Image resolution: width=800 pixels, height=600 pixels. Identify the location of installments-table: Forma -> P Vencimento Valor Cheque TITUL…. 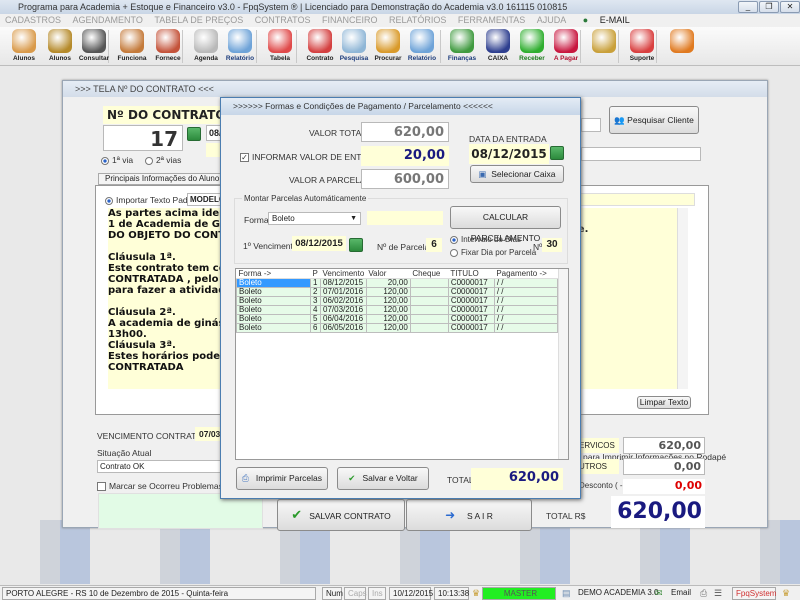
(402, 364).